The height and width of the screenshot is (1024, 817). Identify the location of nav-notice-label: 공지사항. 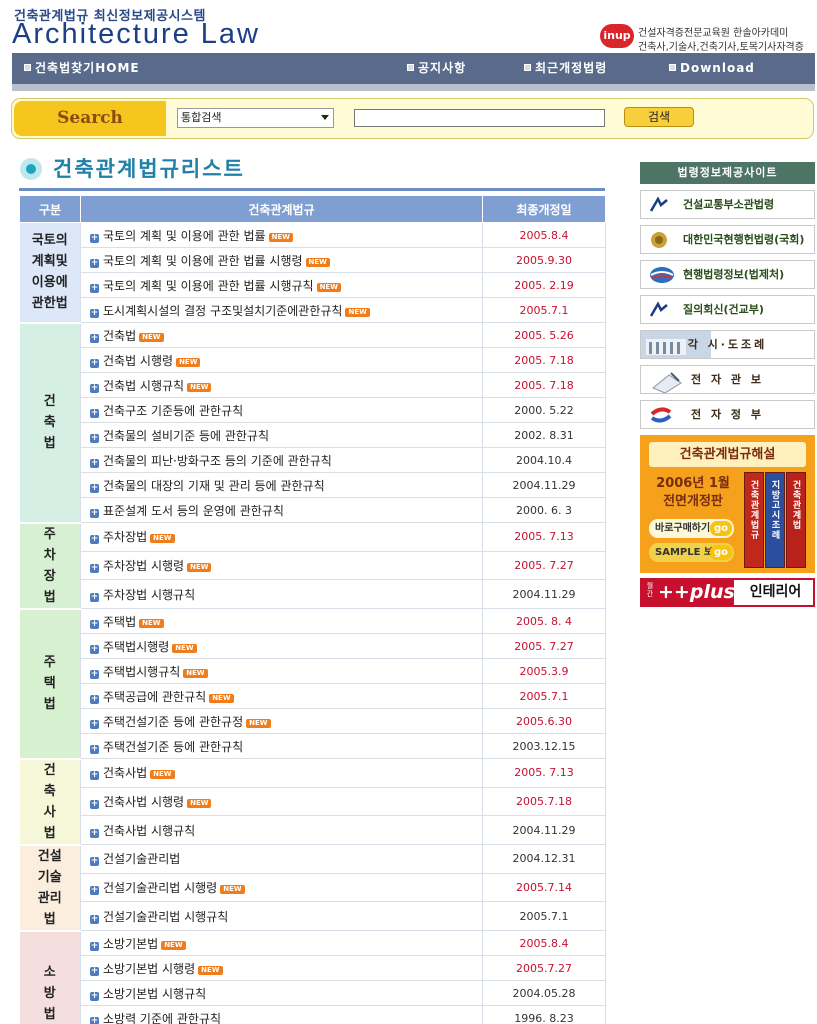
(442, 68).